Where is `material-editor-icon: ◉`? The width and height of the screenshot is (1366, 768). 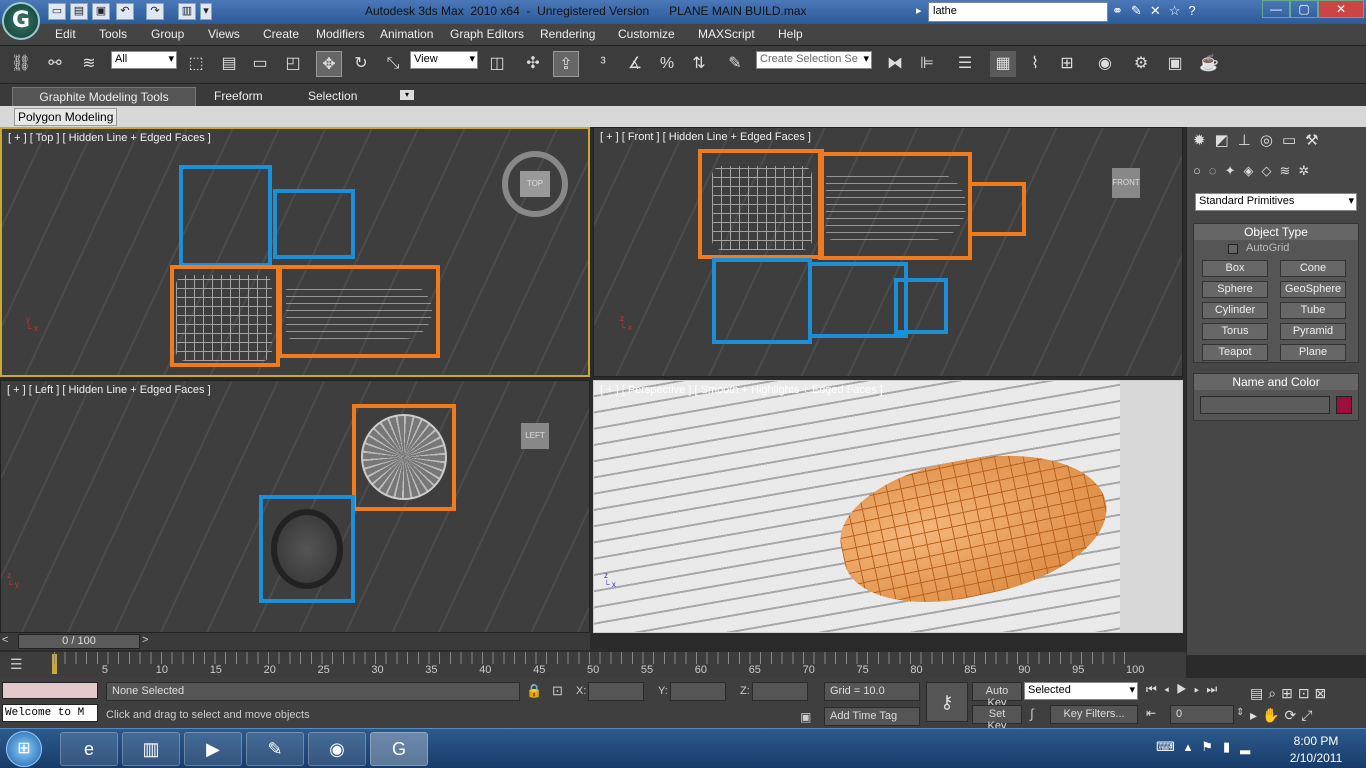 material-editor-icon: ◉ is located at coordinates (1105, 64).